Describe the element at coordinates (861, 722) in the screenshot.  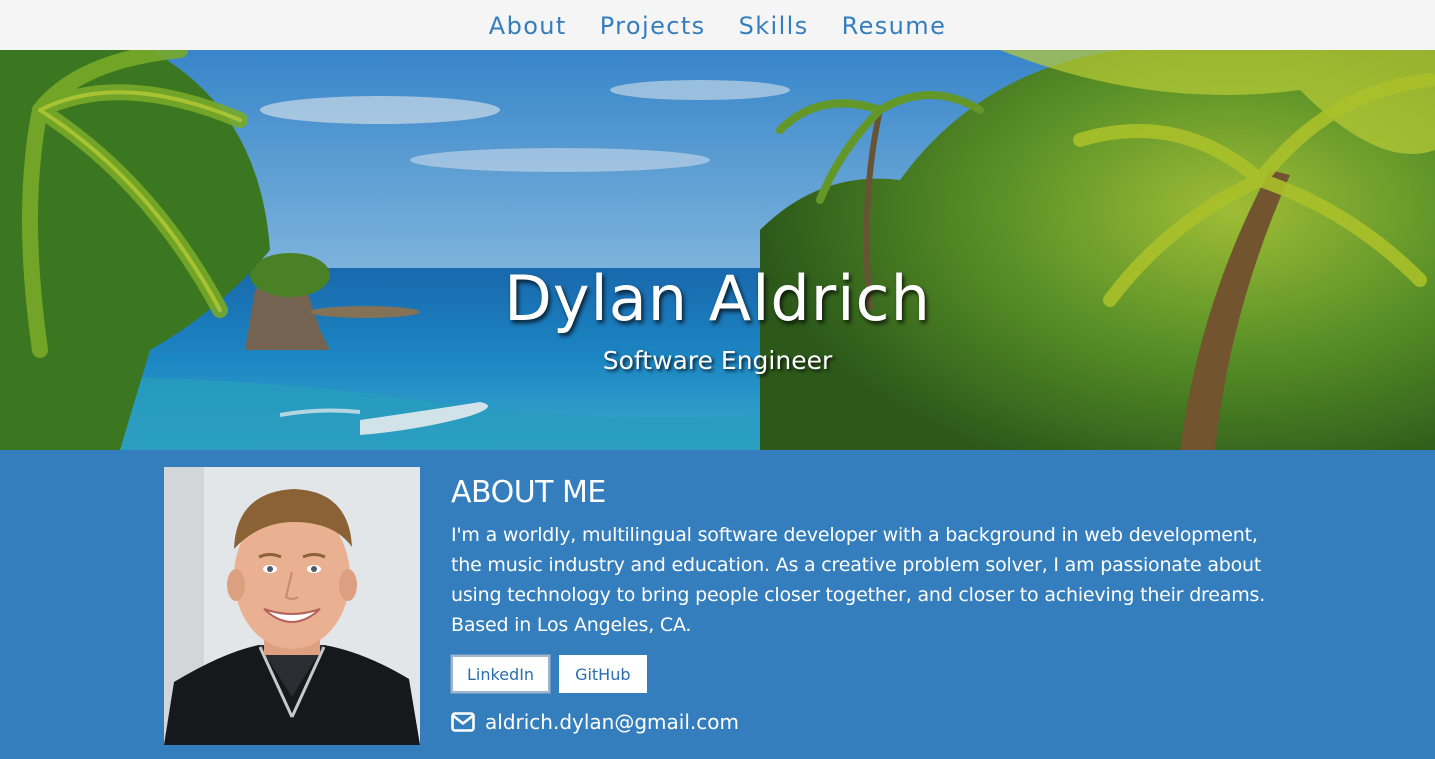
I see `email-link: aldrich.dylan@gmail.com` at that location.